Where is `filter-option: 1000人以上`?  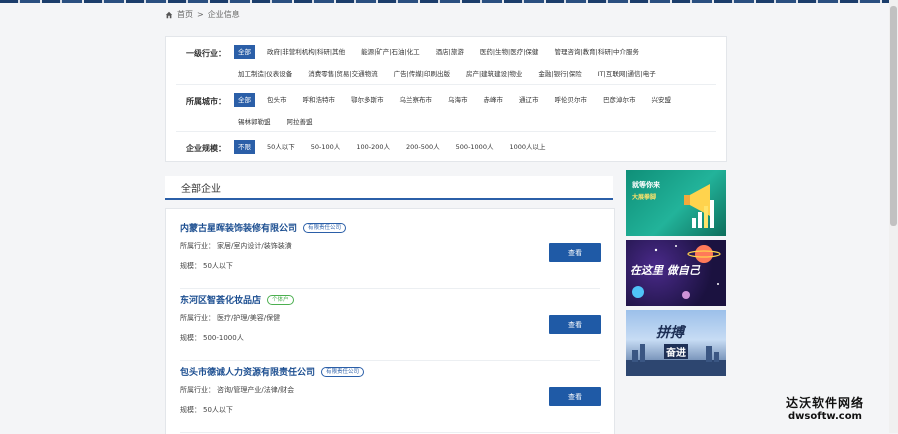
filter-option: 1000人以上 is located at coordinates (527, 147).